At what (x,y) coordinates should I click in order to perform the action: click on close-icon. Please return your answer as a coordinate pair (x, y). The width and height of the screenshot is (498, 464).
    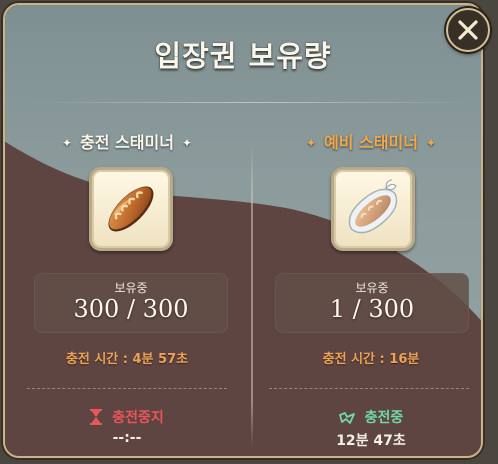
    Looking at the image, I should click on (468, 30).